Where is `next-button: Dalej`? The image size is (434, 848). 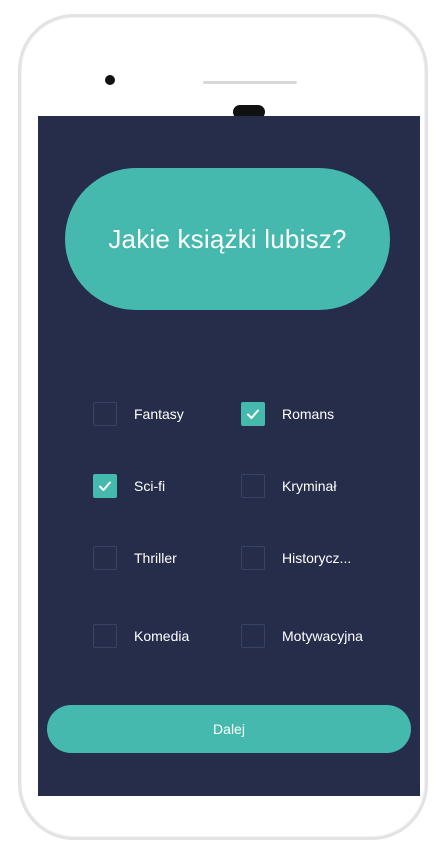
next-button: Dalej is located at coordinates (229, 729).